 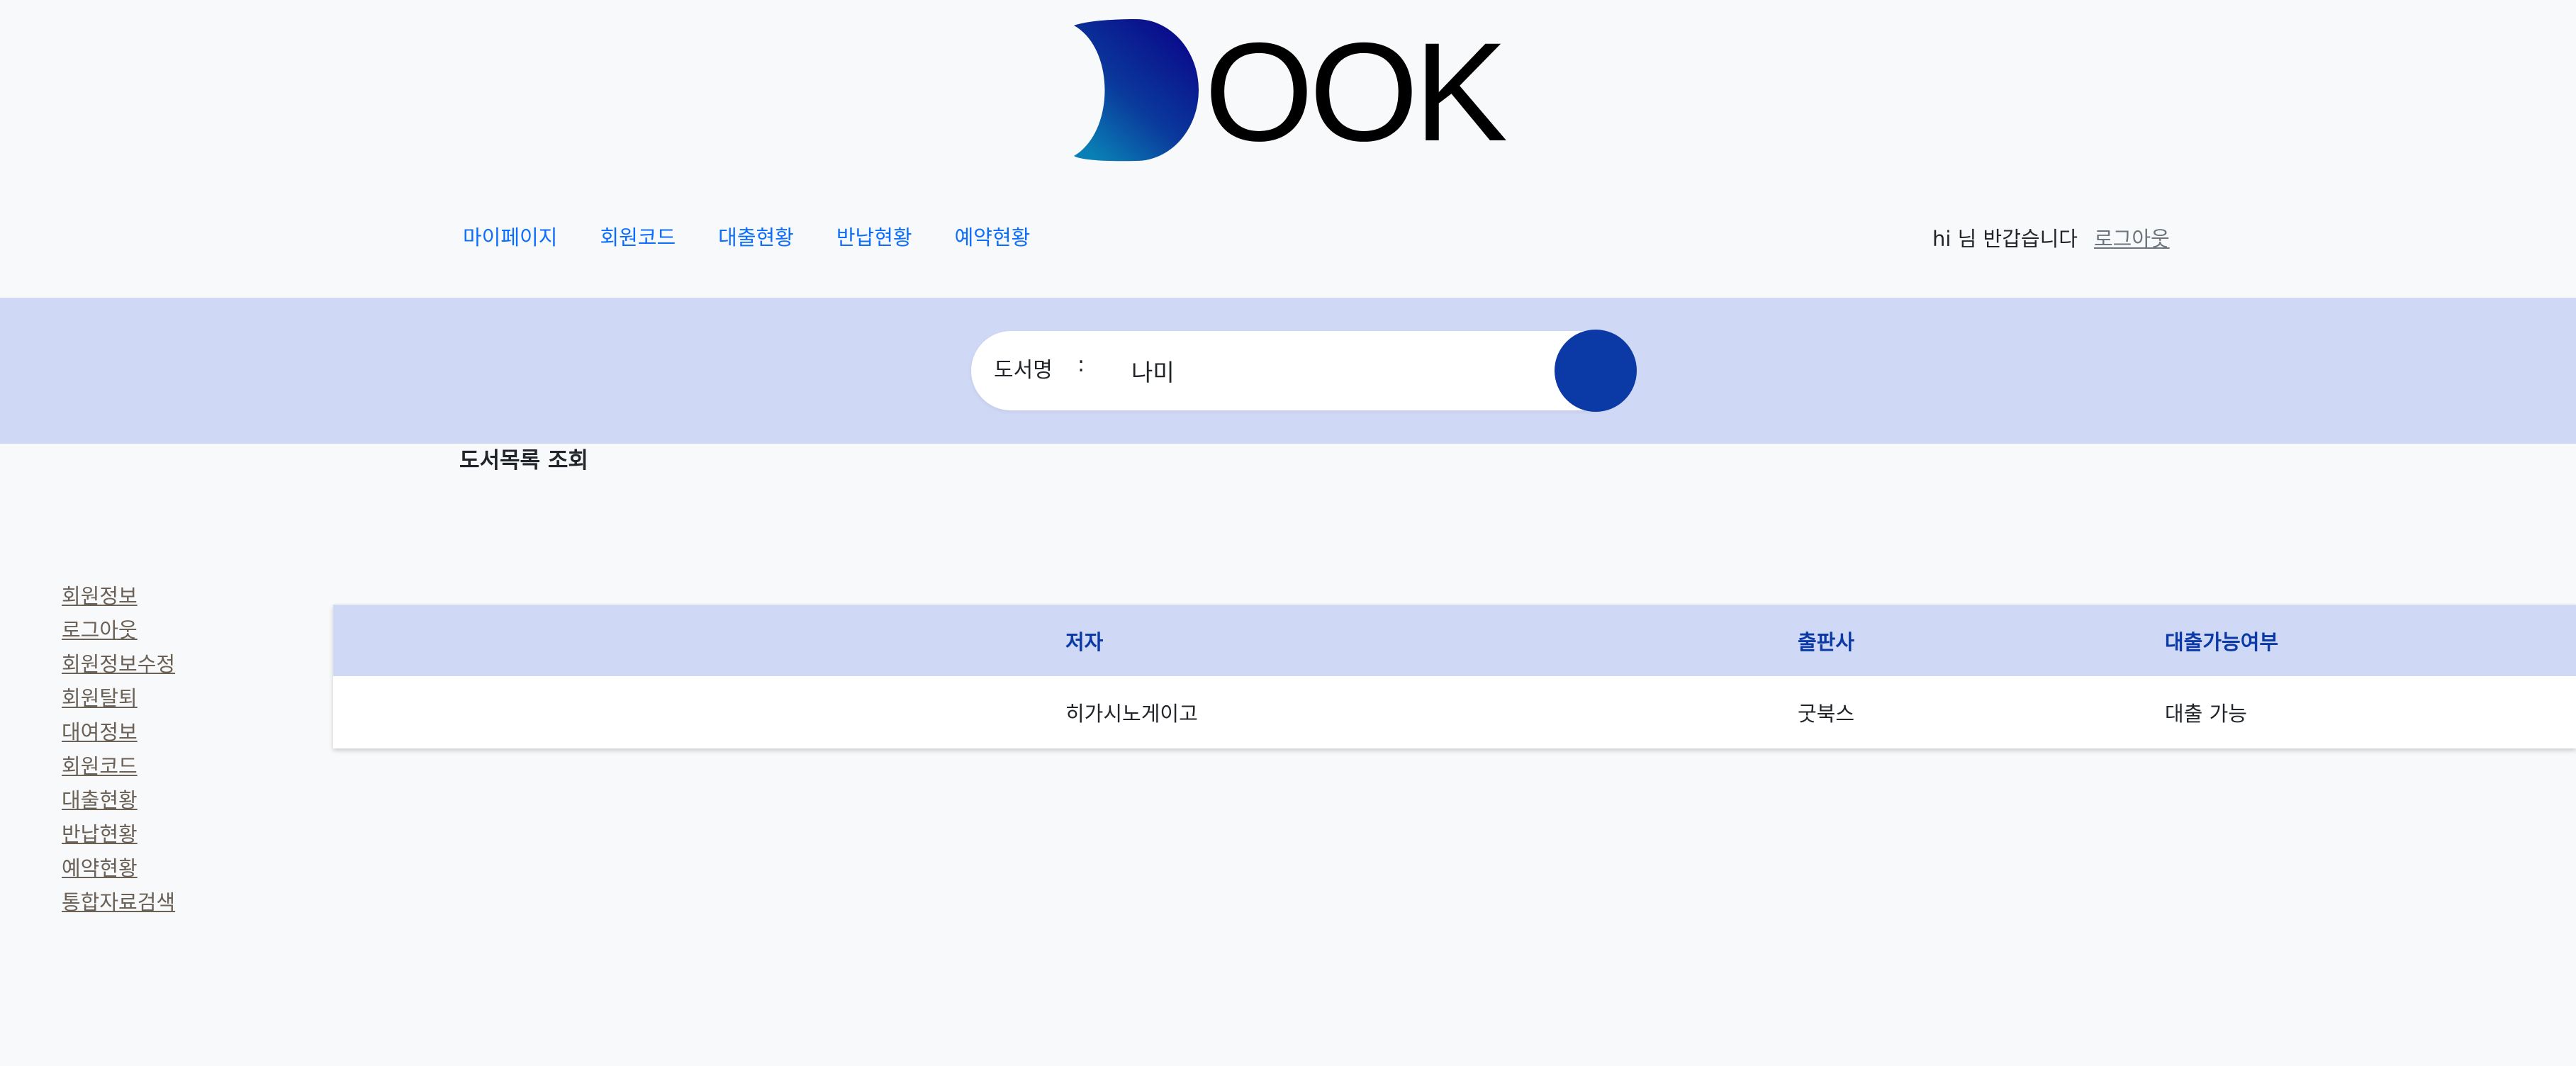 What do you see at coordinates (118, 630) in the screenshot?
I see `sidebar-item-logout: 로그아웃` at bounding box center [118, 630].